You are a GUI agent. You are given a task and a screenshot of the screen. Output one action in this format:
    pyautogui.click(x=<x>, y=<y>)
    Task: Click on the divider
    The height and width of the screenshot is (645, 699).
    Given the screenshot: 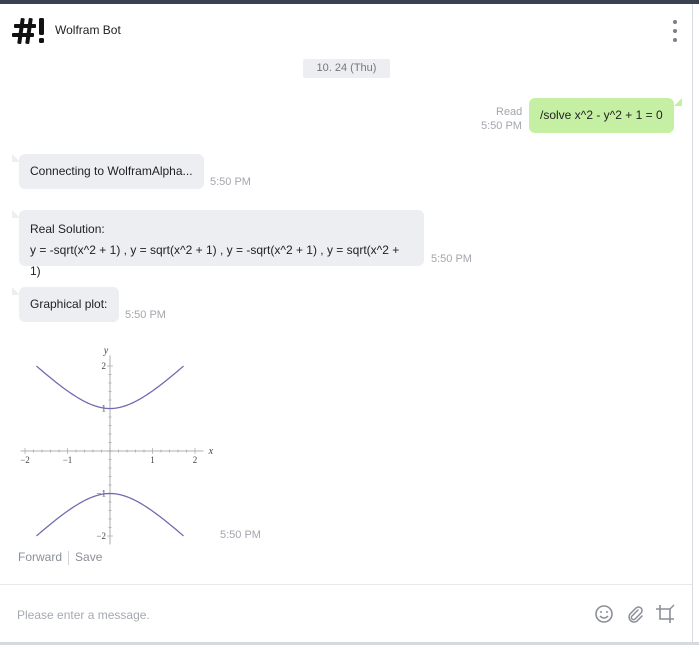 What is the action you would take?
    pyautogui.click(x=69, y=557)
    